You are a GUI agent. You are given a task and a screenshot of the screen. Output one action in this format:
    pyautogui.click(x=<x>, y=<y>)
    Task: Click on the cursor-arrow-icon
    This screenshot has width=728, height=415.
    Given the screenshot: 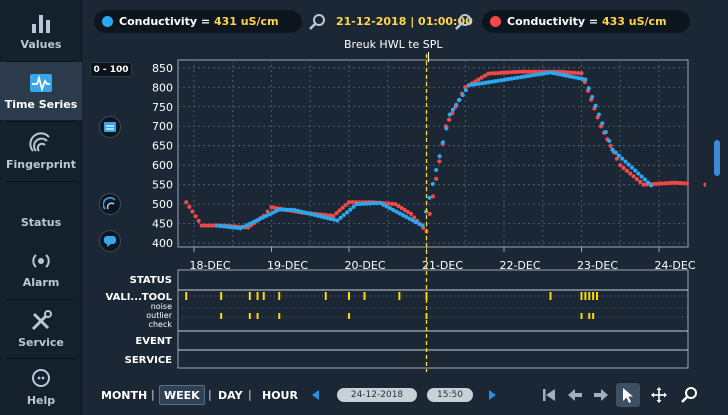 What is the action you would take?
    pyautogui.click(x=628, y=395)
    